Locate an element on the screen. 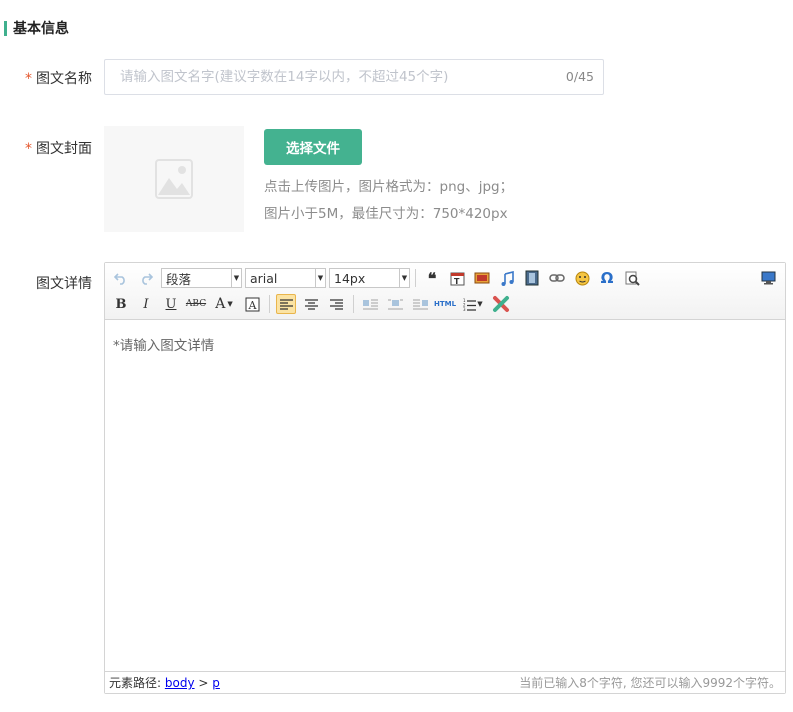 This screenshot has height=712, width=793. special-char-icon: Ω is located at coordinates (607, 278).